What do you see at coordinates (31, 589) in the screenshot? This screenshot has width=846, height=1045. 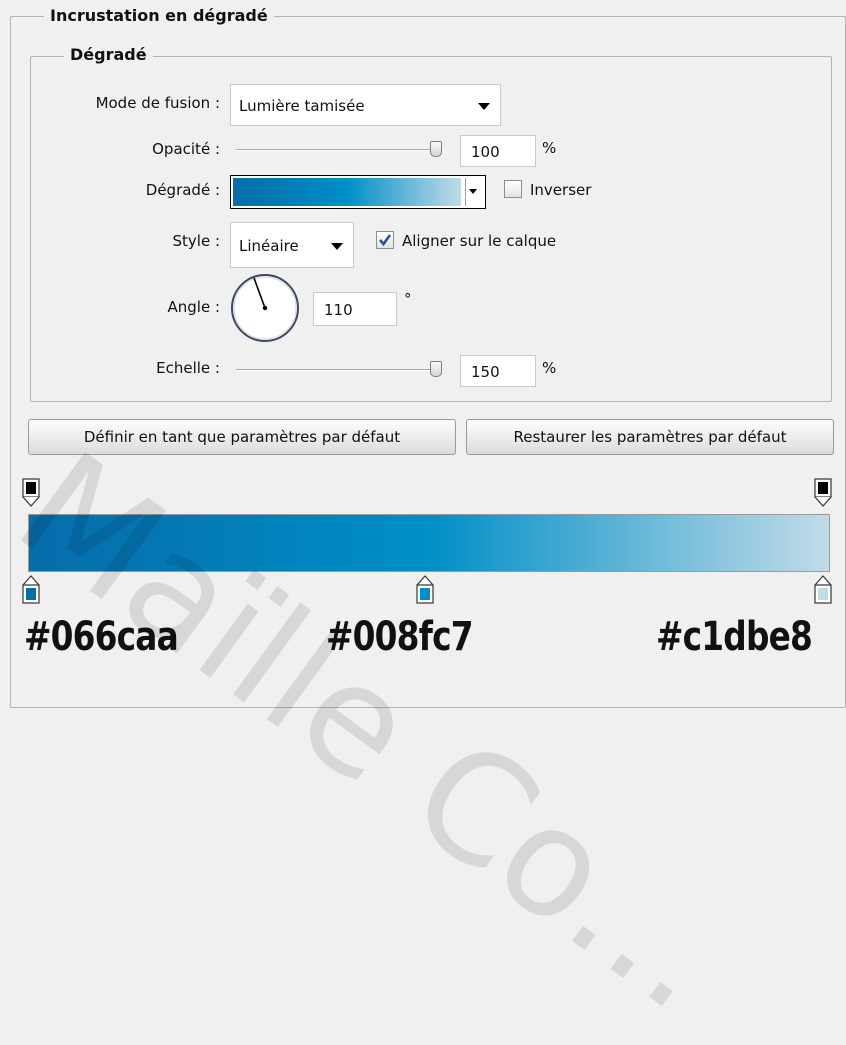 I see `color-stop-left` at bounding box center [31, 589].